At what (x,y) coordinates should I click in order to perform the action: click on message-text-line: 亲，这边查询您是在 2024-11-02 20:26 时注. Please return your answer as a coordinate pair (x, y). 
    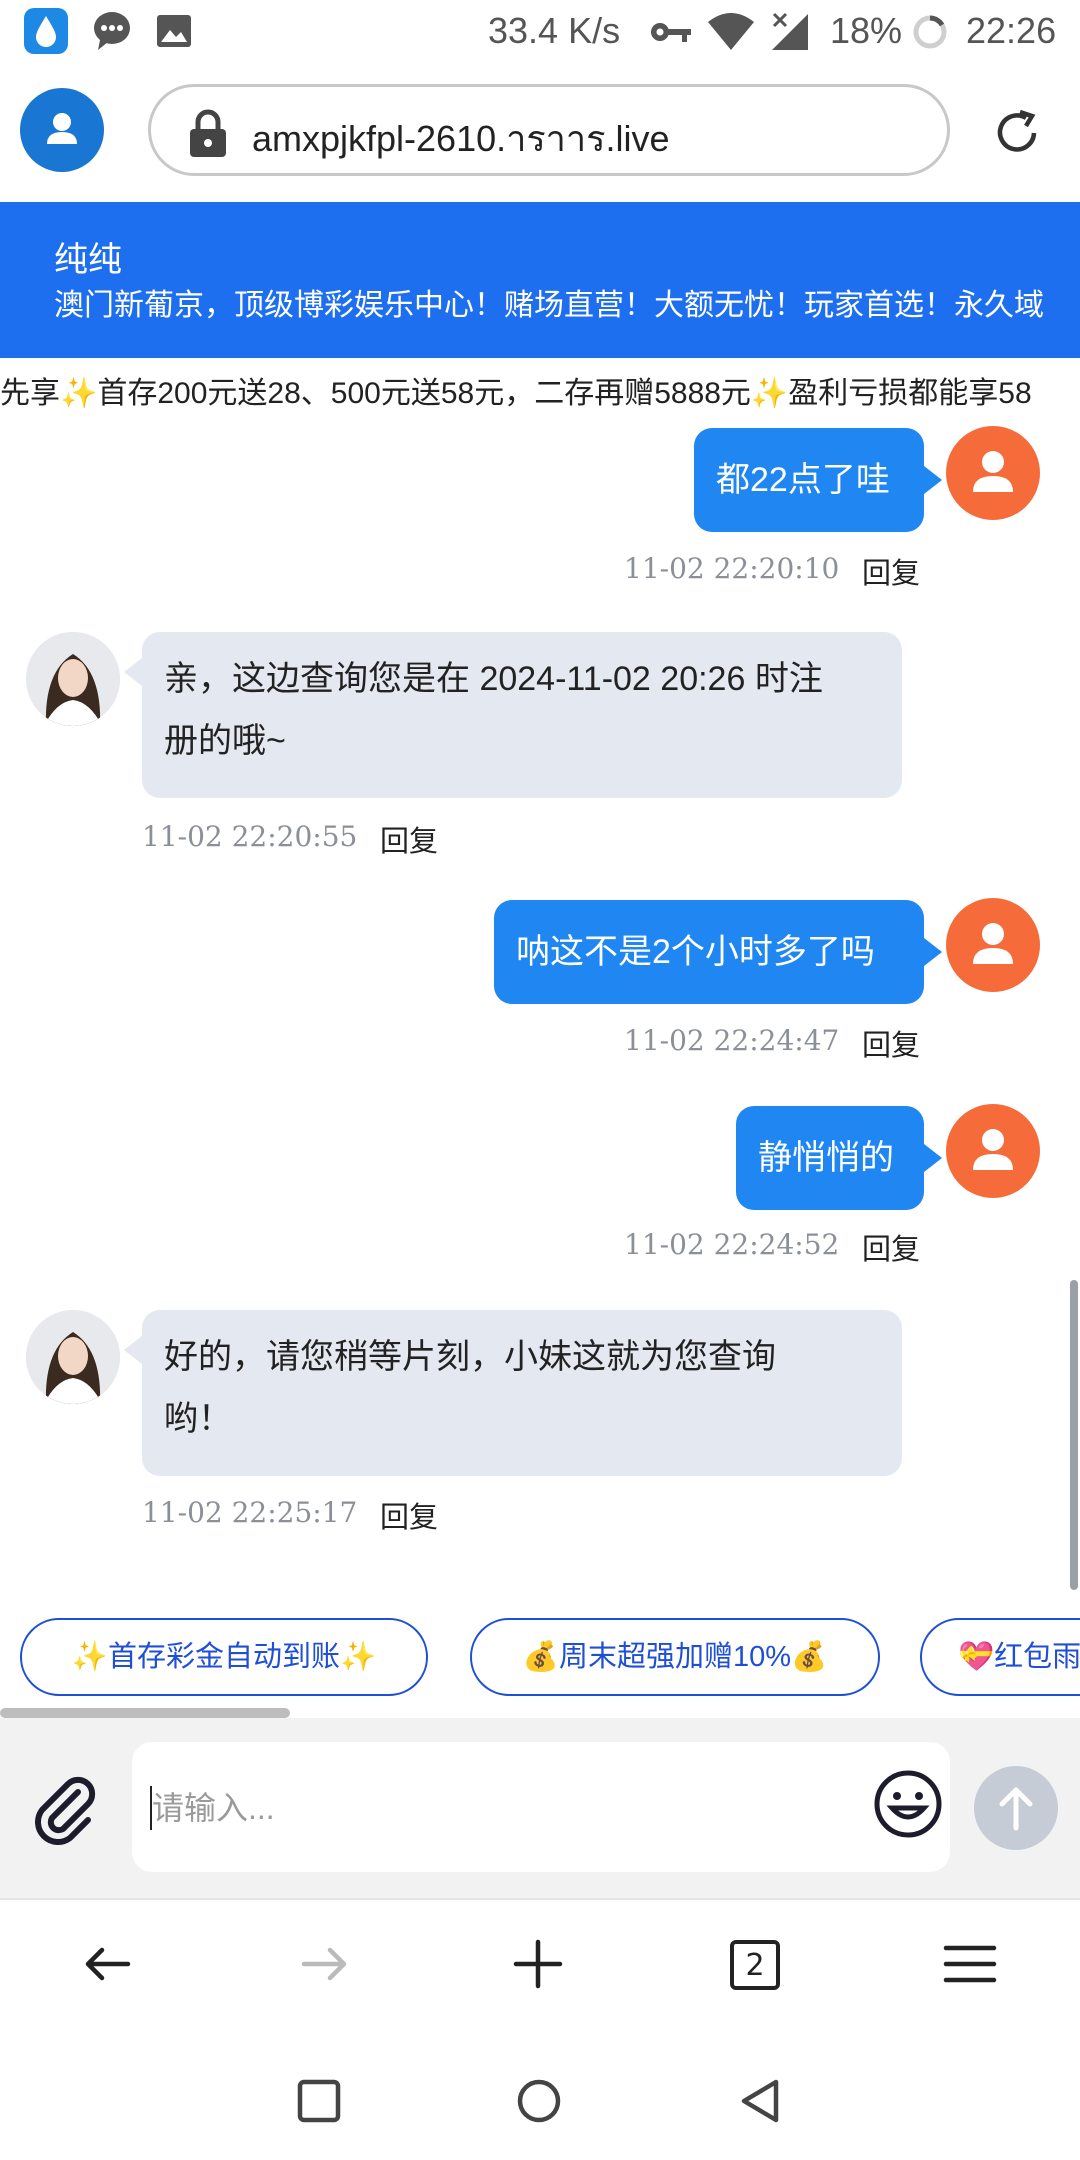
    Looking at the image, I should click on (493, 679).